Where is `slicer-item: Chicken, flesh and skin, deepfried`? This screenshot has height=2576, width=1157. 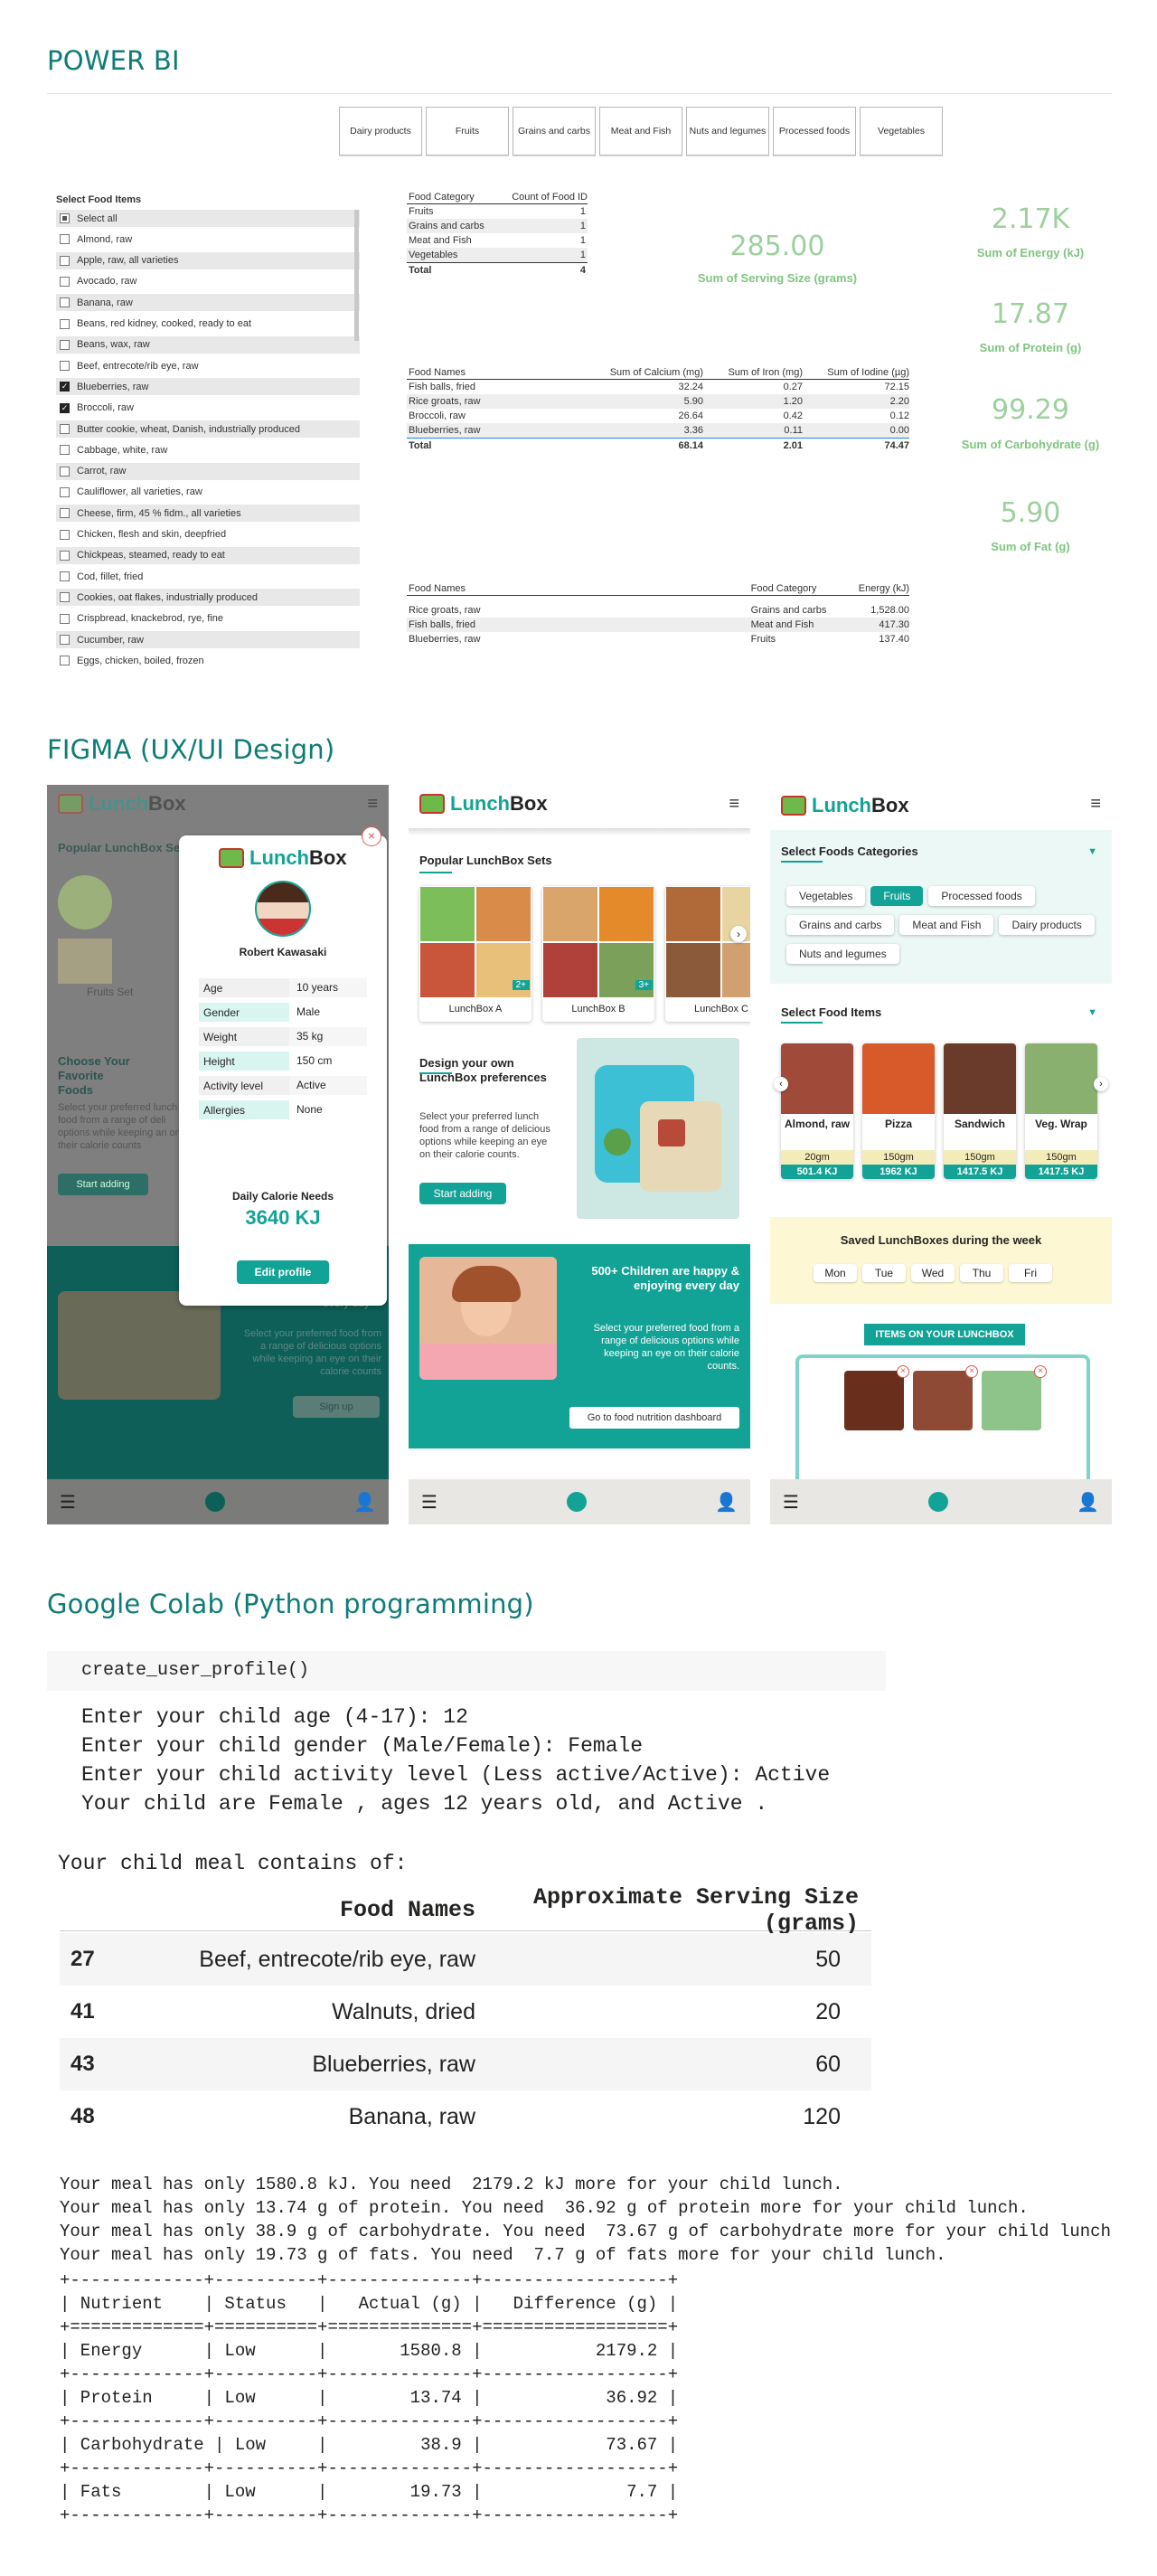
slicer-item: Chicken, flesh and skin, deepfried is located at coordinates (208, 534).